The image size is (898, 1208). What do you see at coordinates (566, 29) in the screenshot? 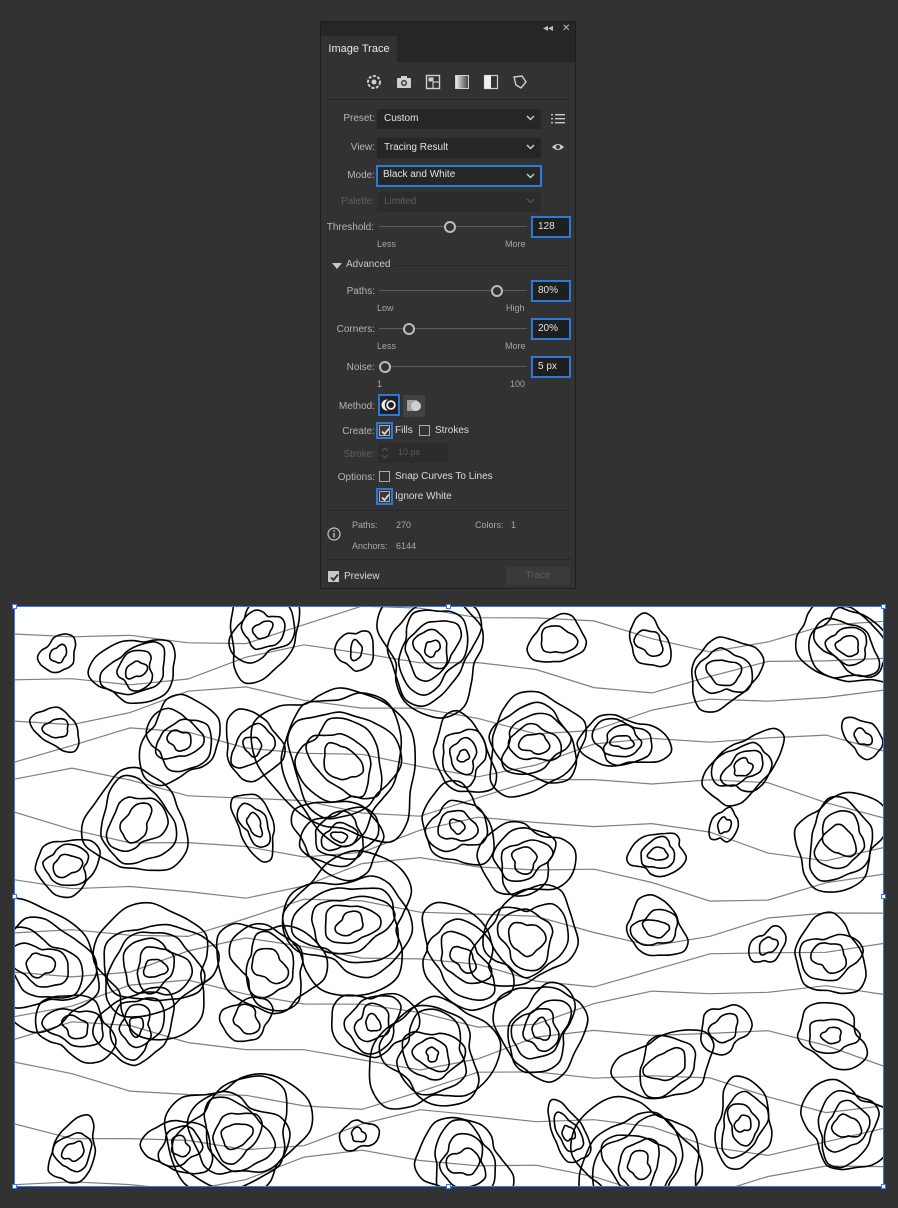
I see `close-panel-button: ✕` at bounding box center [566, 29].